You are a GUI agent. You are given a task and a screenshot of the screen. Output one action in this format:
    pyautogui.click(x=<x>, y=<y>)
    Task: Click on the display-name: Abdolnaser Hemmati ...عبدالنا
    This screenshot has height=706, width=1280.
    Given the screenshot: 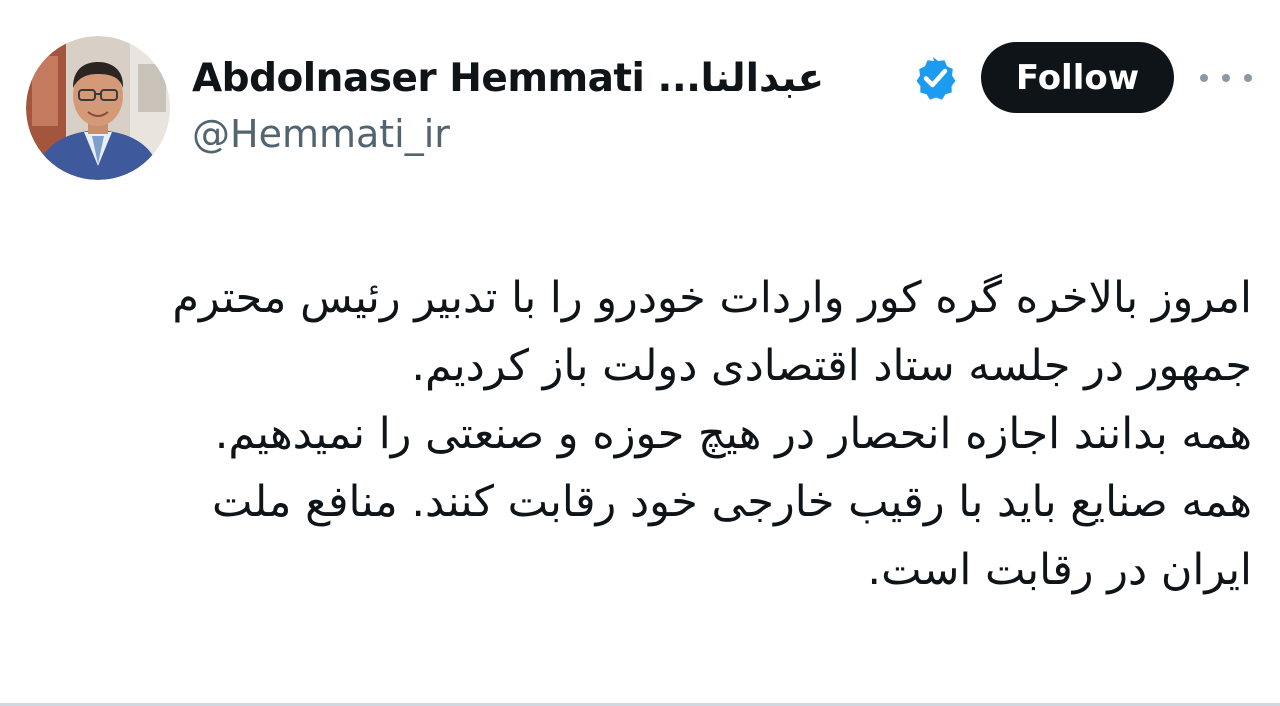 What is the action you would take?
    pyautogui.click(x=508, y=78)
    